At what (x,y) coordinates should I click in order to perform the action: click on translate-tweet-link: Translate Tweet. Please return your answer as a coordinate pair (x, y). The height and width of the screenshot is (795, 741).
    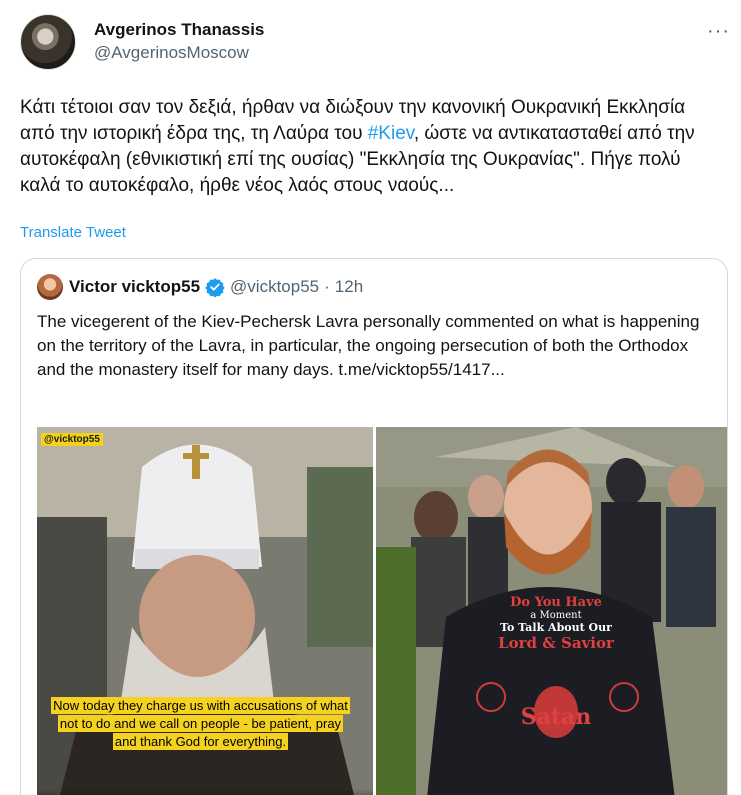
    Looking at the image, I should click on (73, 232).